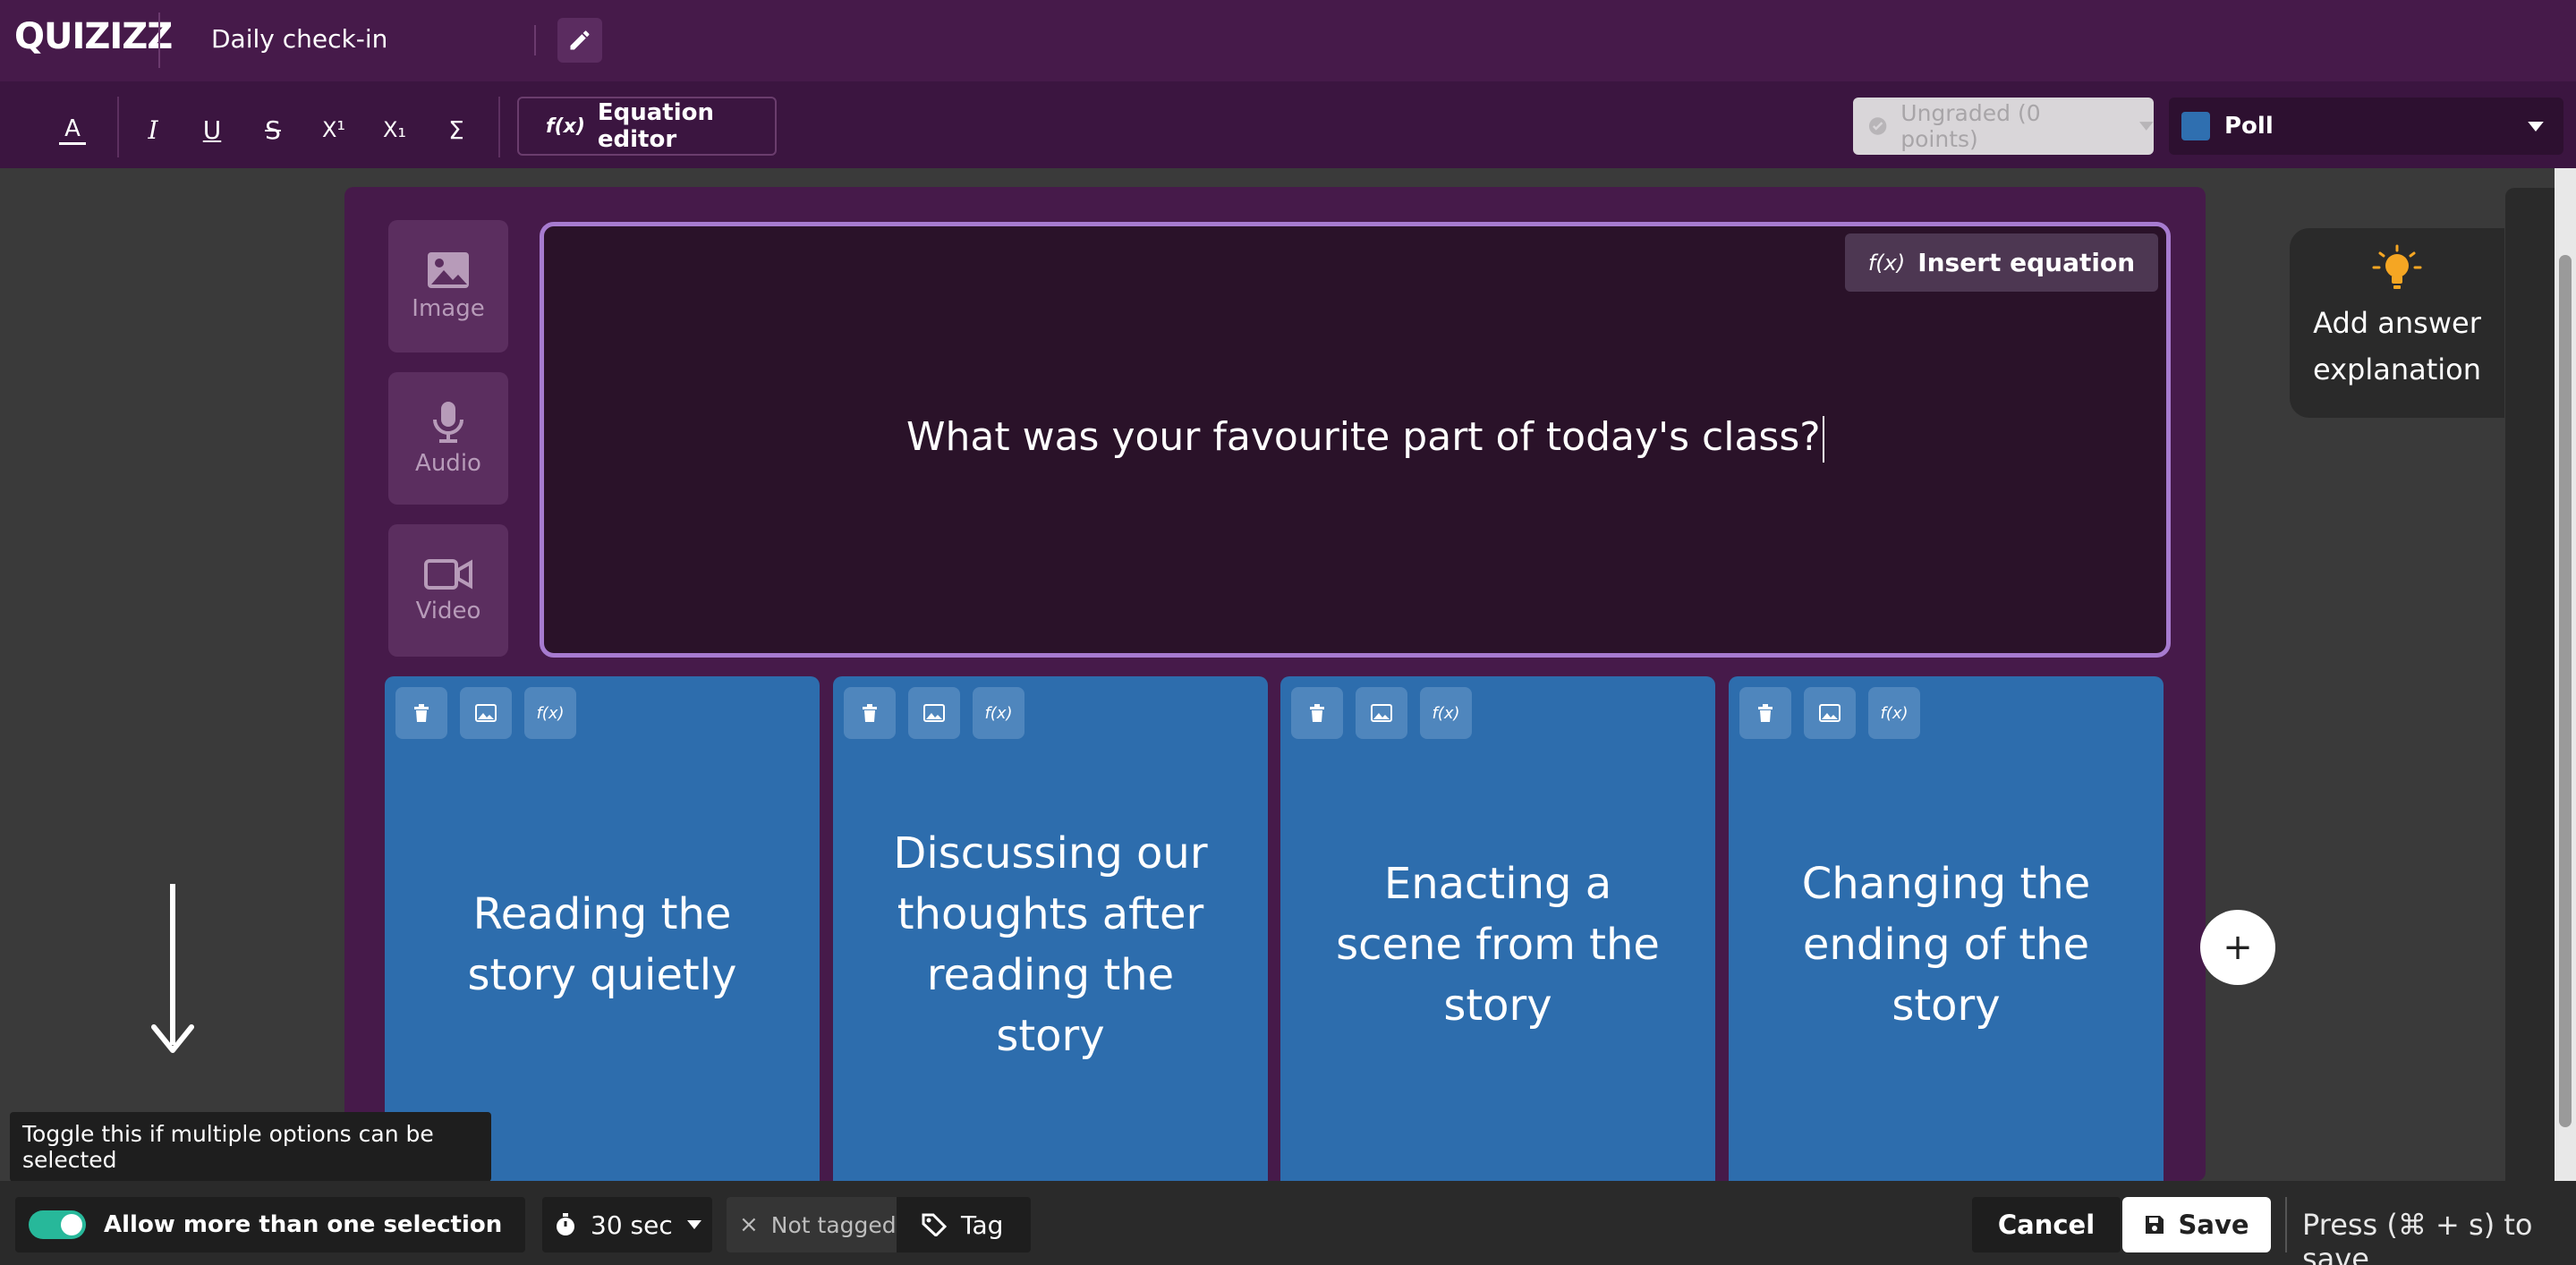 This screenshot has height=1265, width=2576. Describe the element at coordinates (656, 126) in the screenshot. I see `equation-editor-label: Equation editor` at that location.